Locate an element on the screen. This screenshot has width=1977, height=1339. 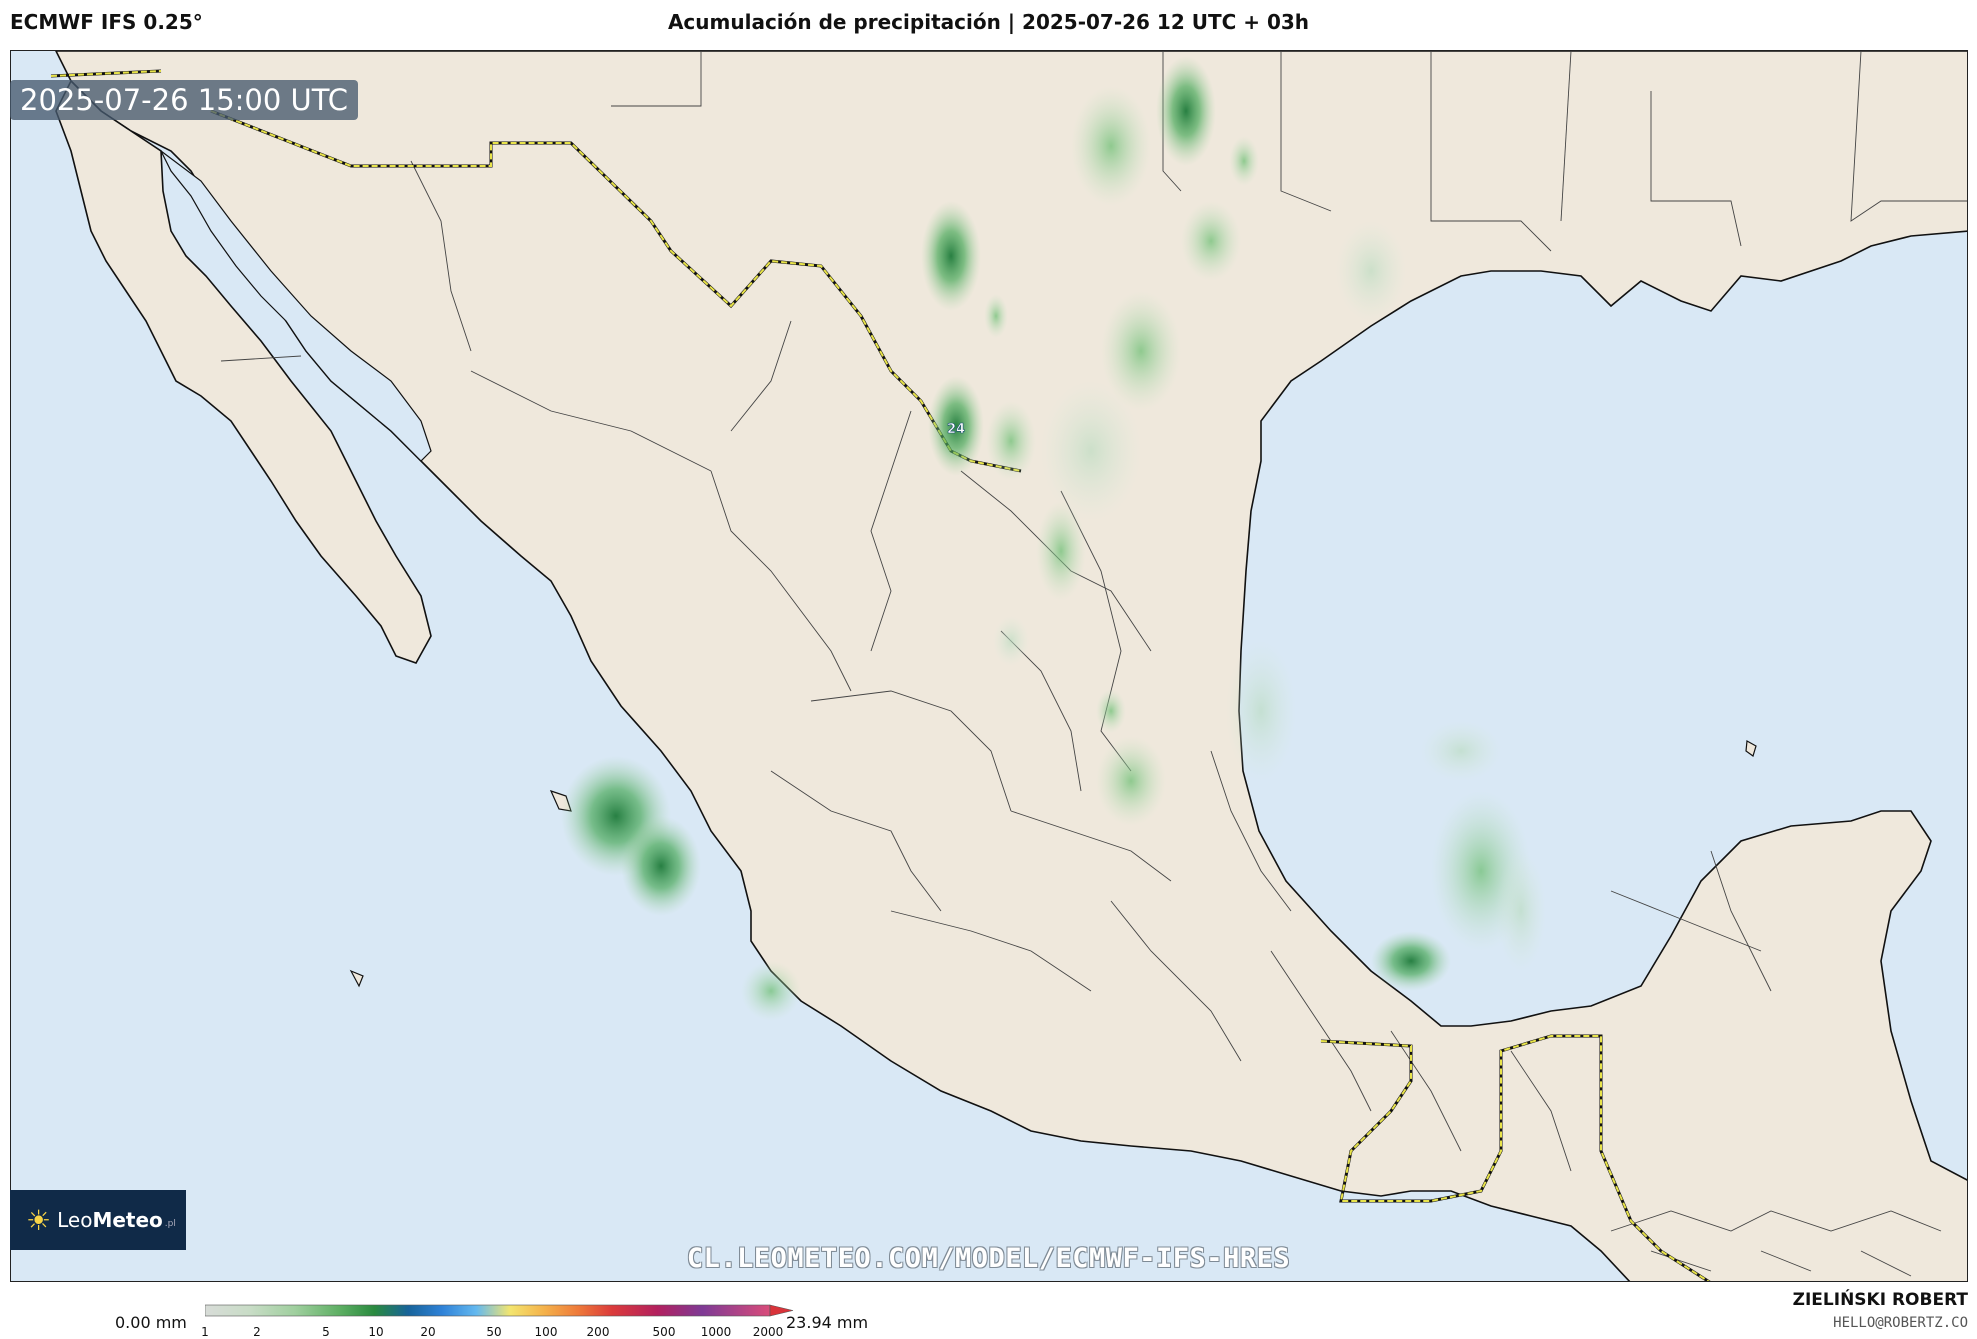
colorbar-min-label: 0.00 mm is located at coordinates (151, 1322).